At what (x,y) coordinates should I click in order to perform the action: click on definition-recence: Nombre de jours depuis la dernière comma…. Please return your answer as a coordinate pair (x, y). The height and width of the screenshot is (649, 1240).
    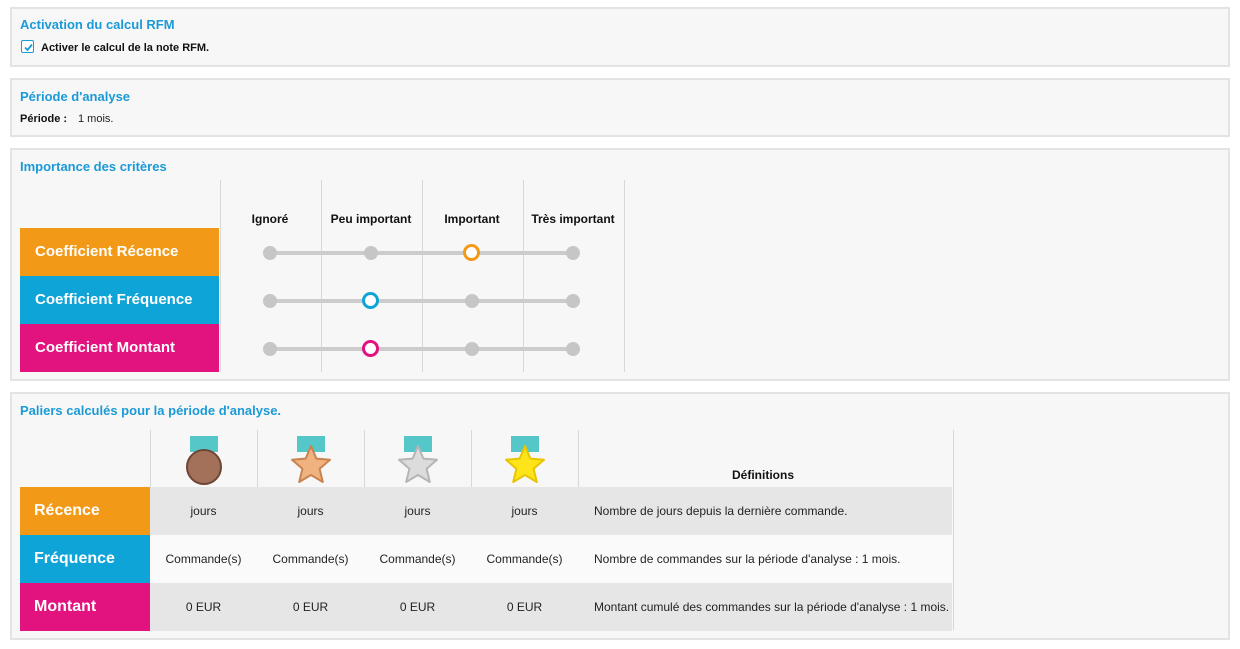
    Looking at the image, I should click on (721, 511).